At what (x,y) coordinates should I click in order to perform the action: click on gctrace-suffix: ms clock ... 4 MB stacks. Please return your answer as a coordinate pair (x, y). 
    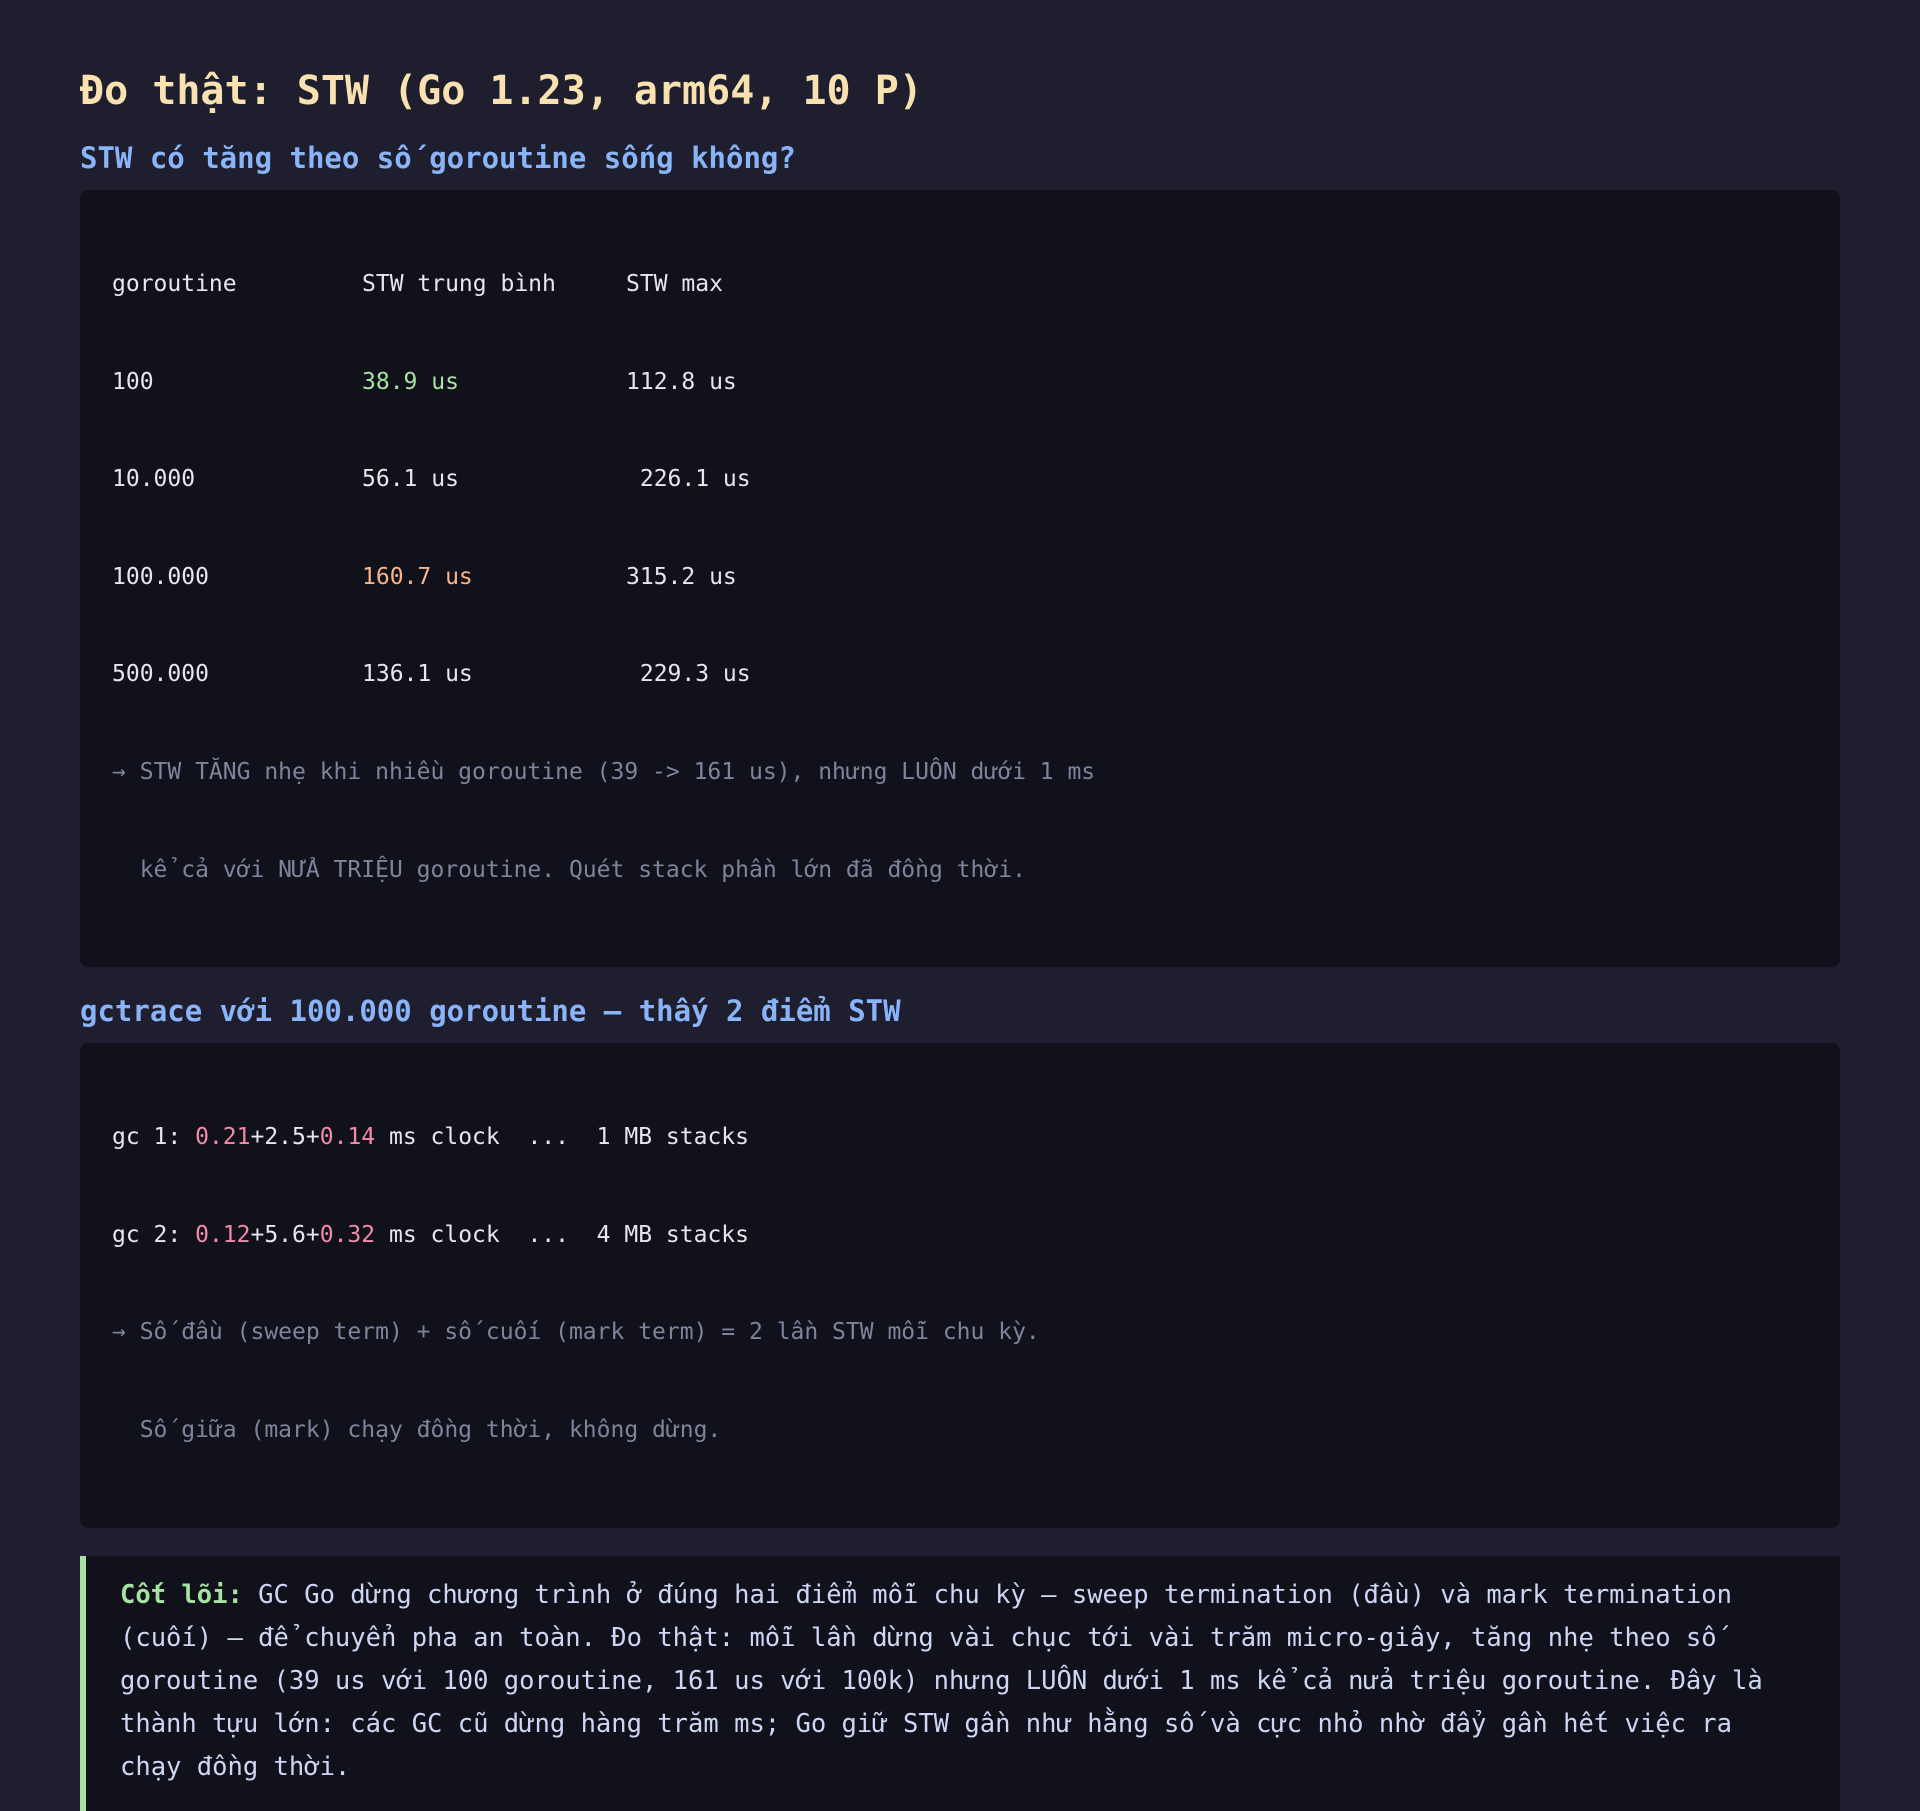
    Looking at the image, I should click on (562, 1234).